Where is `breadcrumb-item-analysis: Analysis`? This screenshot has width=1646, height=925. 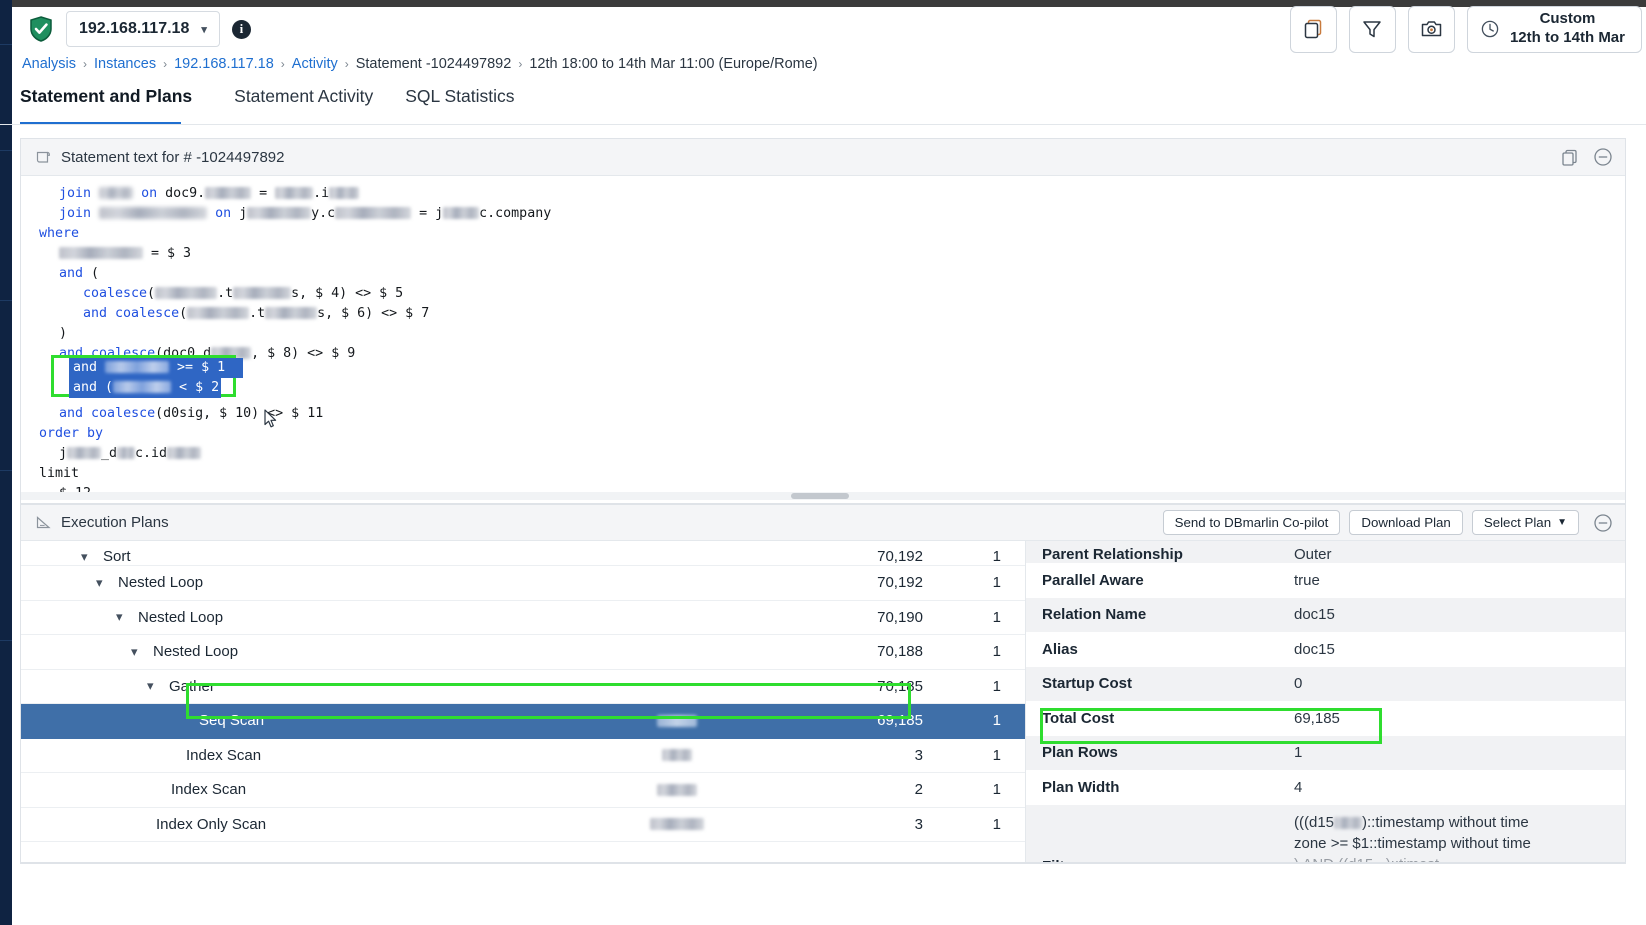
breadcrumb-item-analysis: Analysis is located at coordinates (49, 64).